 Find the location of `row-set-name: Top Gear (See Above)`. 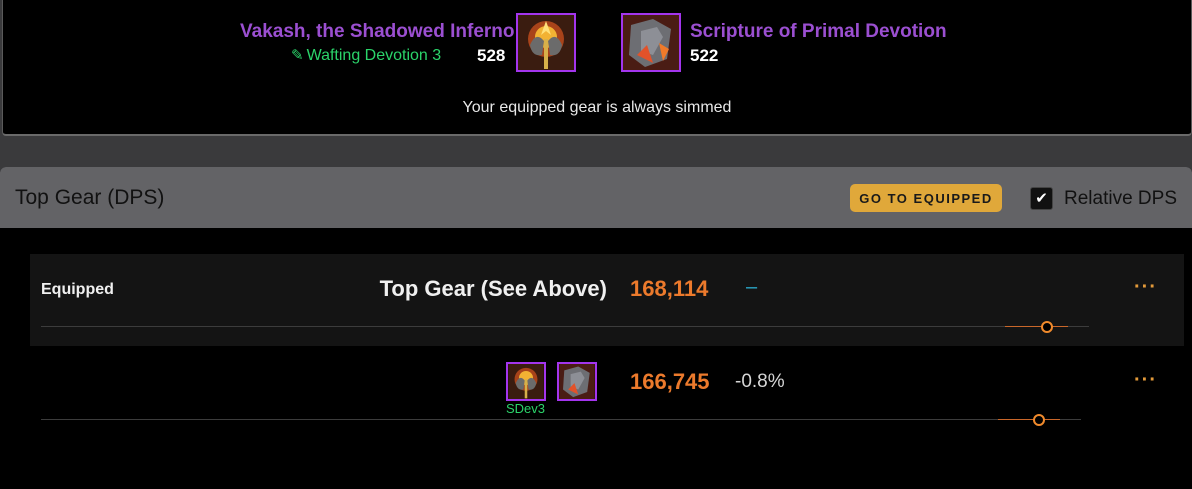

row-set-name: Top Gear (See Above) is located at coordinates (493, 288).